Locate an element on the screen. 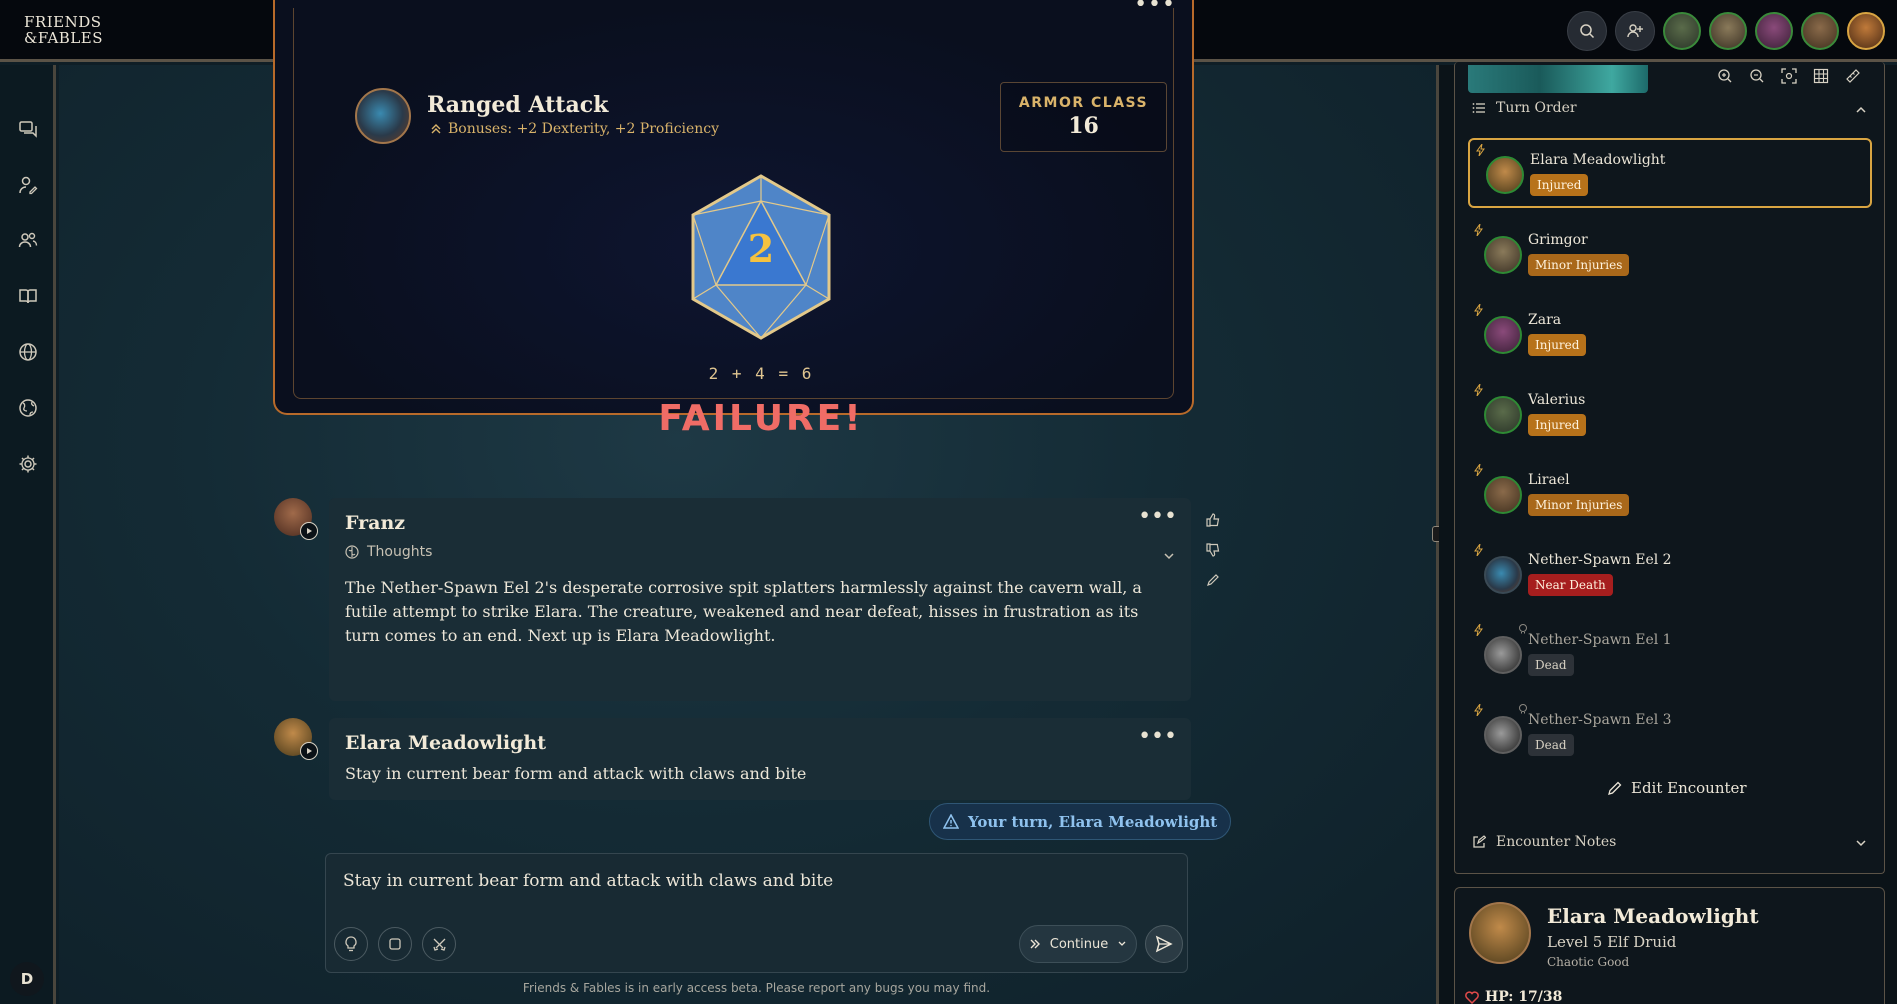 This screenshot has height=1004, width=1897. search-button is located at coordinates (1587, 31).